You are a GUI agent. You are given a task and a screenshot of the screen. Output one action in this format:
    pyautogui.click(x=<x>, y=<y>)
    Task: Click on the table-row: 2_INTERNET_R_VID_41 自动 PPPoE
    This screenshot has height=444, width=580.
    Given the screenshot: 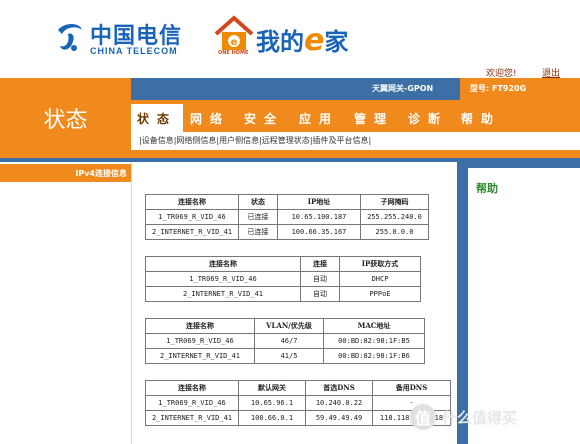 What is the action you would take?
    pyautogui.click(x=283, y=294)
    